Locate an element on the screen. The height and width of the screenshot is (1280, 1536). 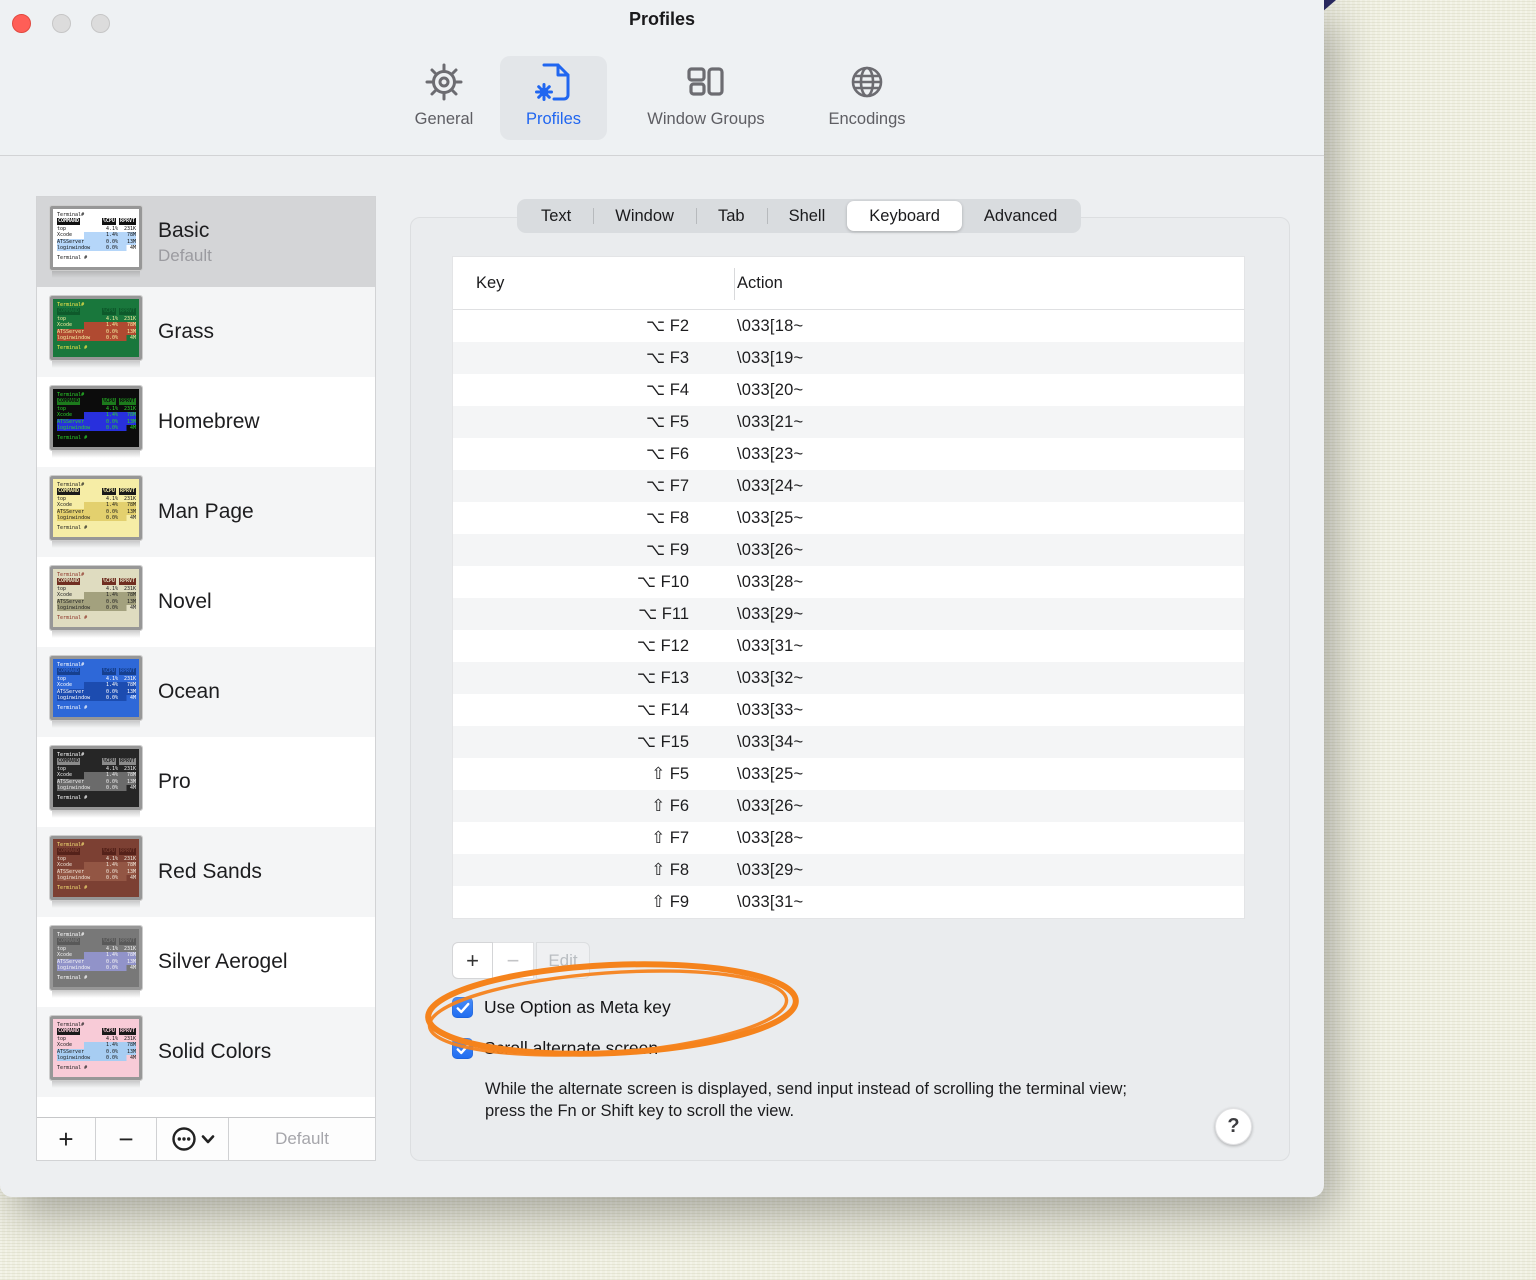
use-option-as-meta-key-label: Use Option as Meta key is located at coordinates (577, 1007).